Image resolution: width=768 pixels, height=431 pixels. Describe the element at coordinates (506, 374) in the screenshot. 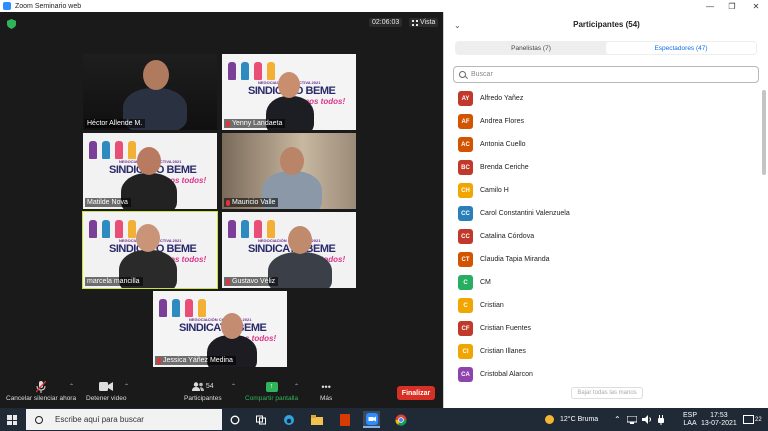

I see `participant-name: Cristobal Alarcon` at that location.